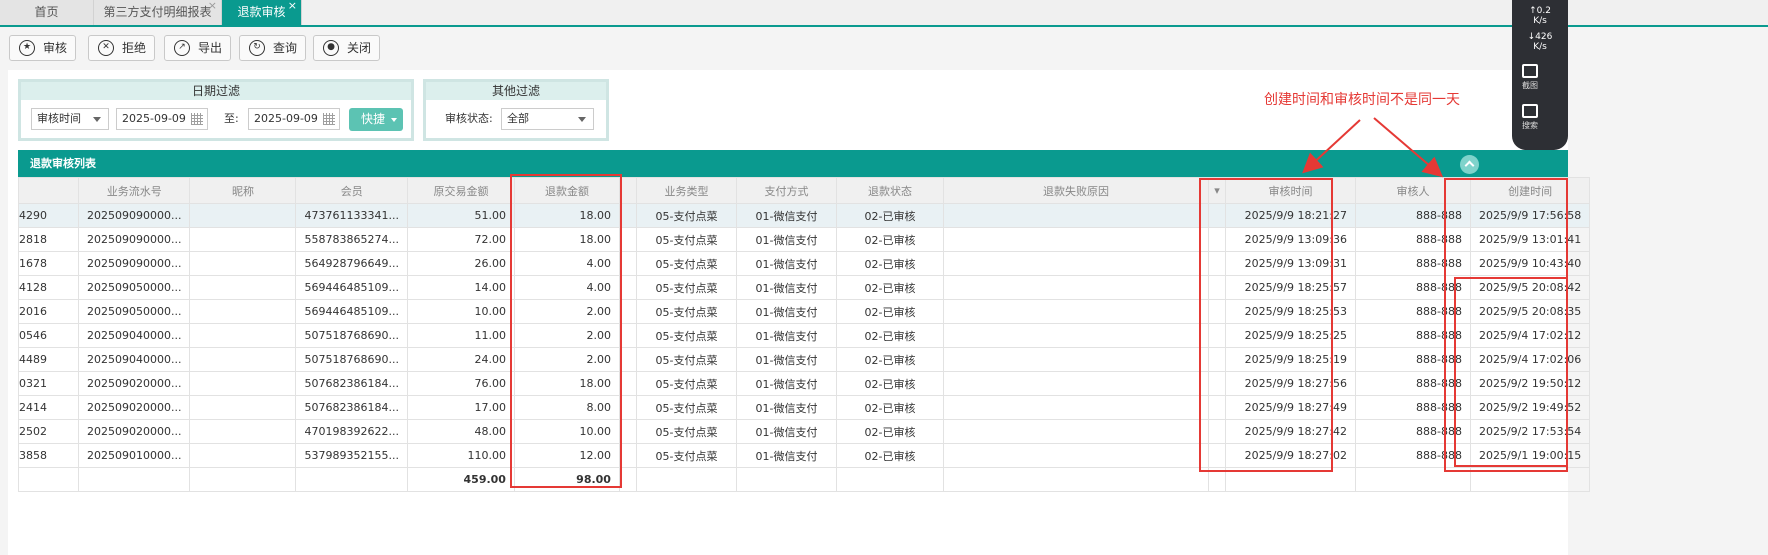 This screenshot has width=1768, height=555. I want to click on upload-speed: ↑0.2 K/s, so click(1540, 16).